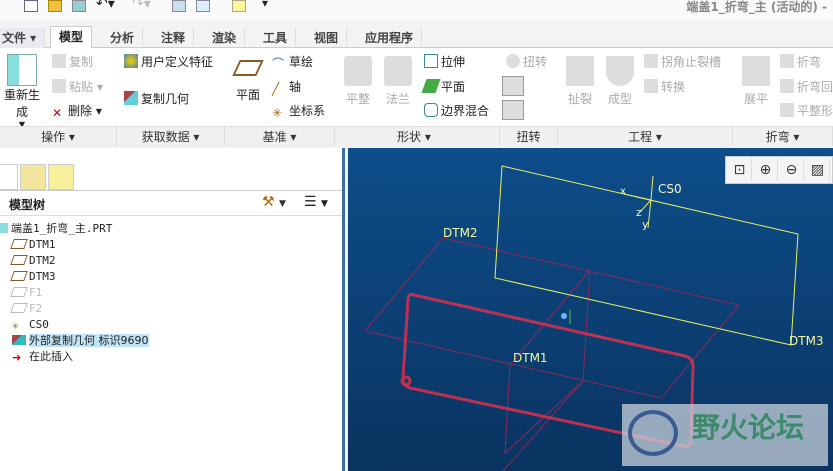  Describe the element at coordinates (529, 136) in the screenshot. I see `group-twist: 扭转` at that location.